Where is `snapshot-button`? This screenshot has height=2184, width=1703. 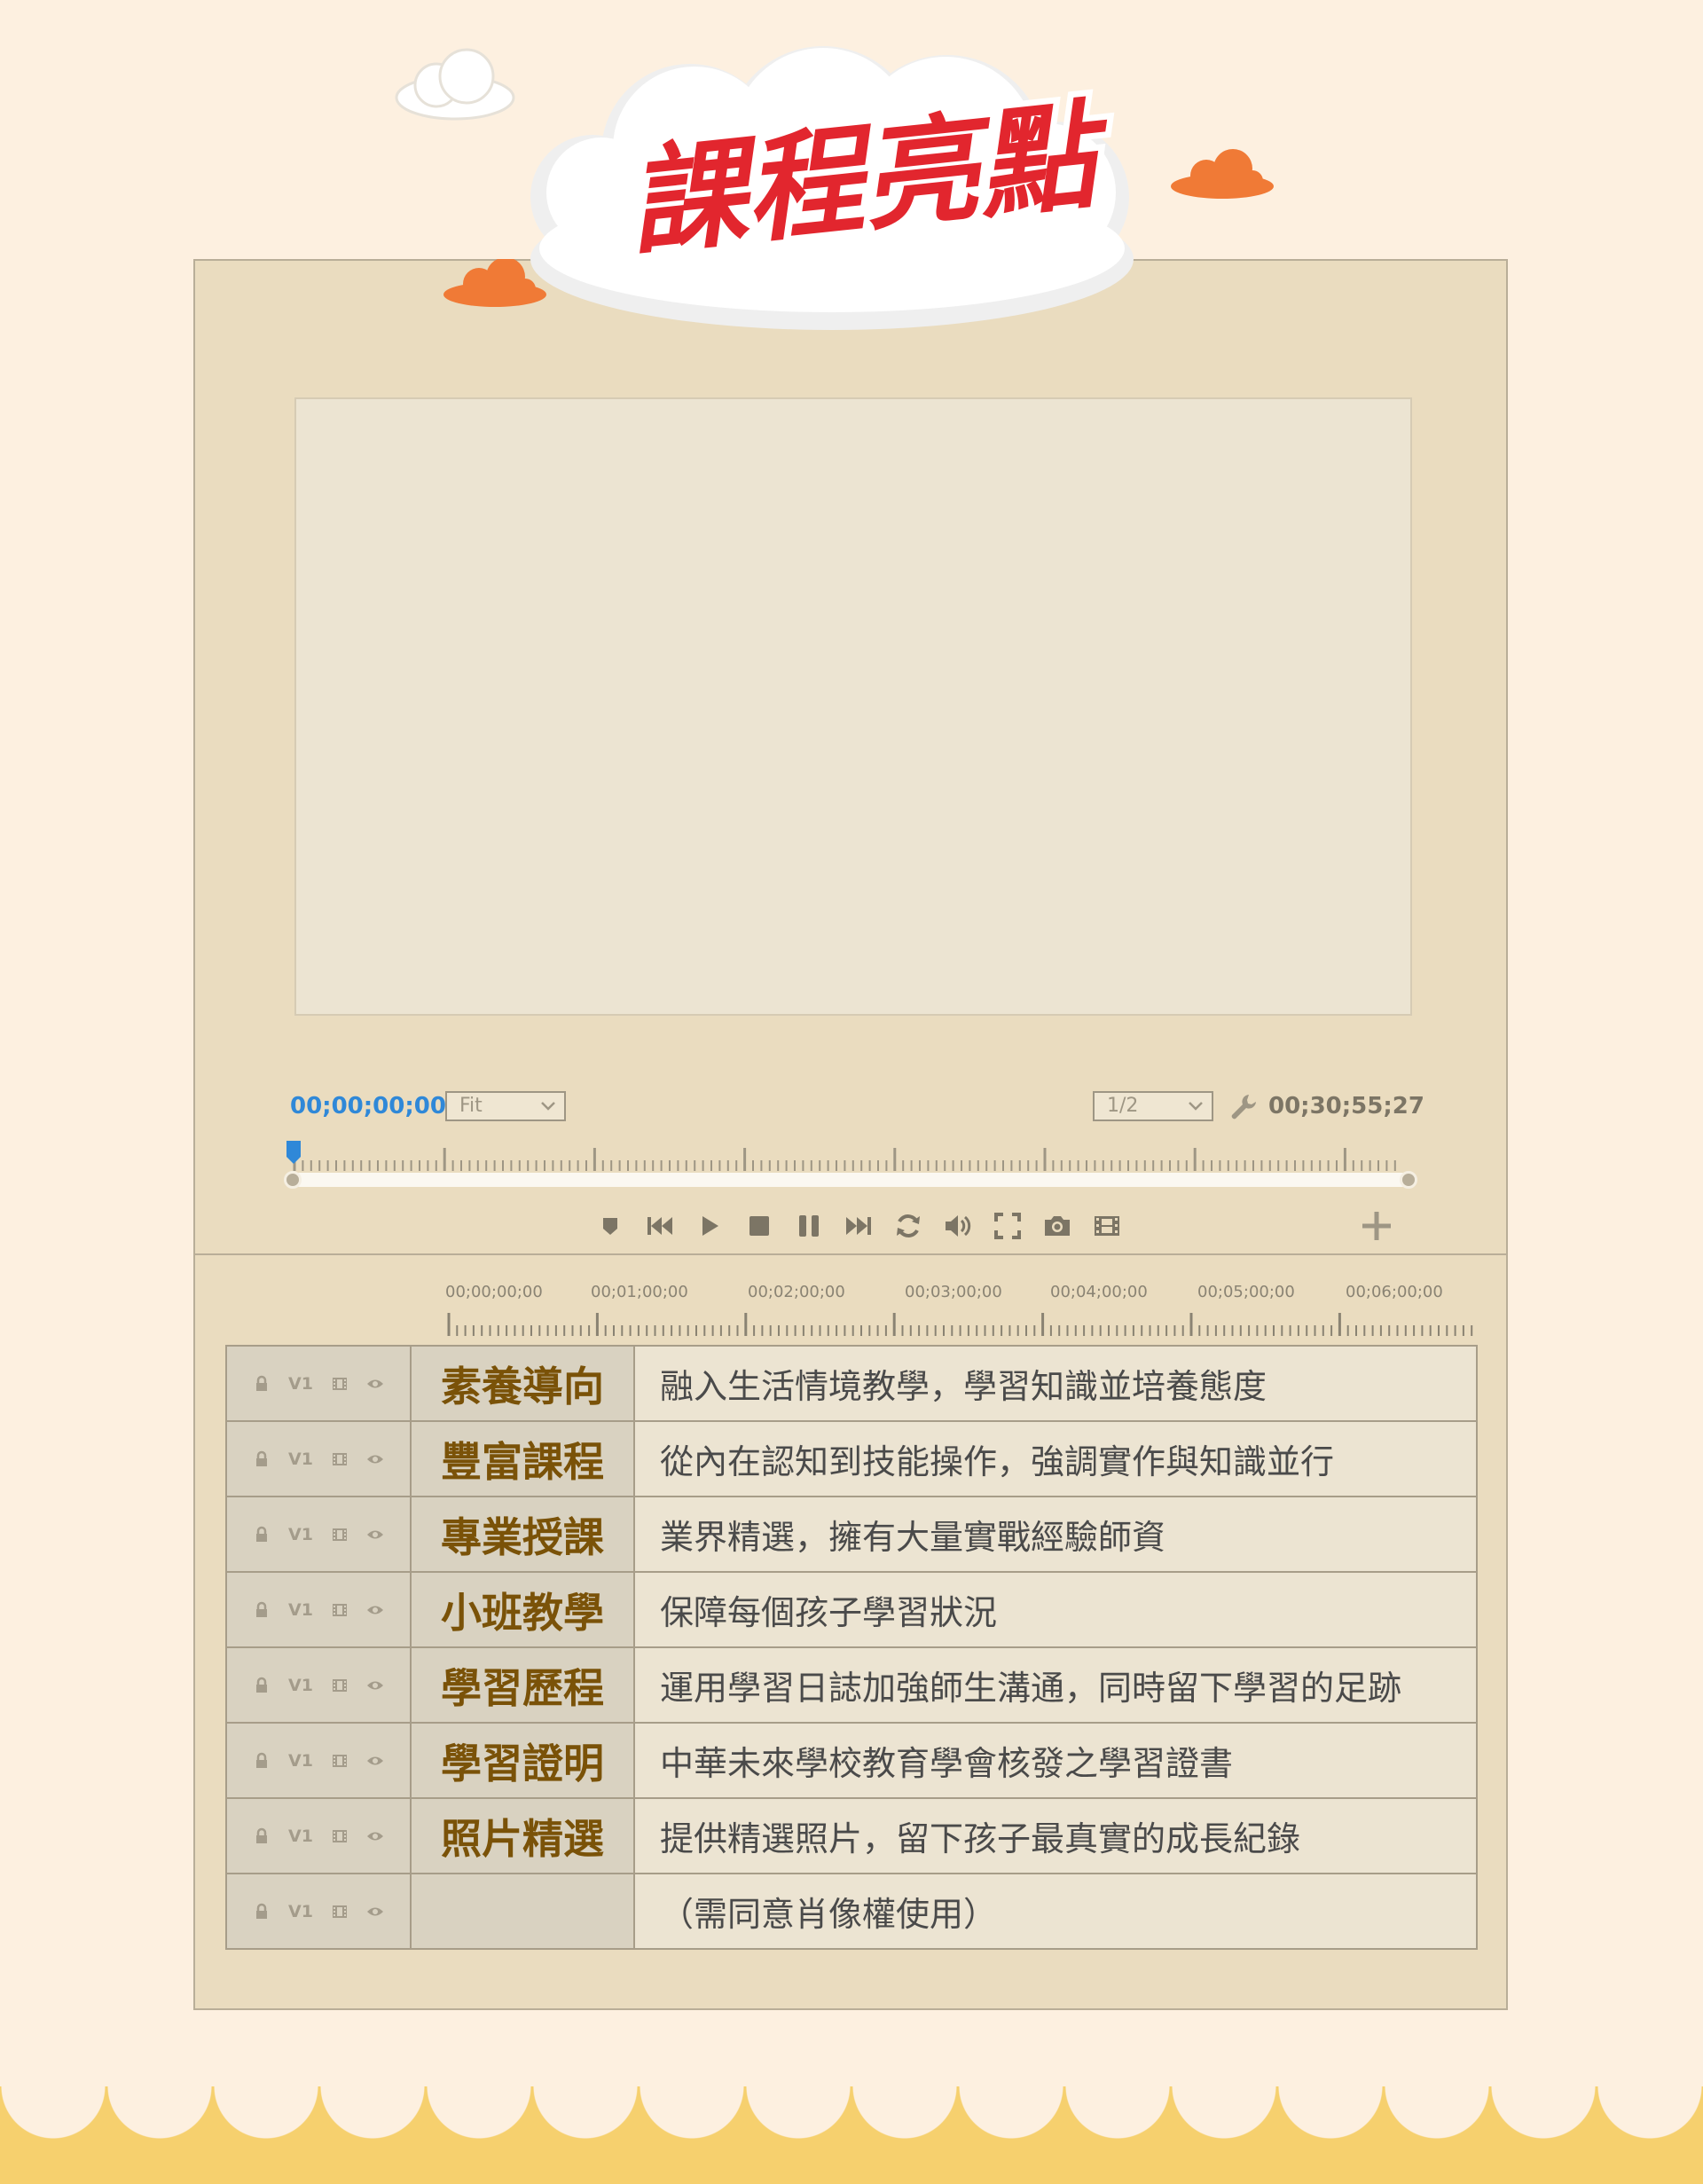
snapshot-button is located at coordinates (1057, 1226).